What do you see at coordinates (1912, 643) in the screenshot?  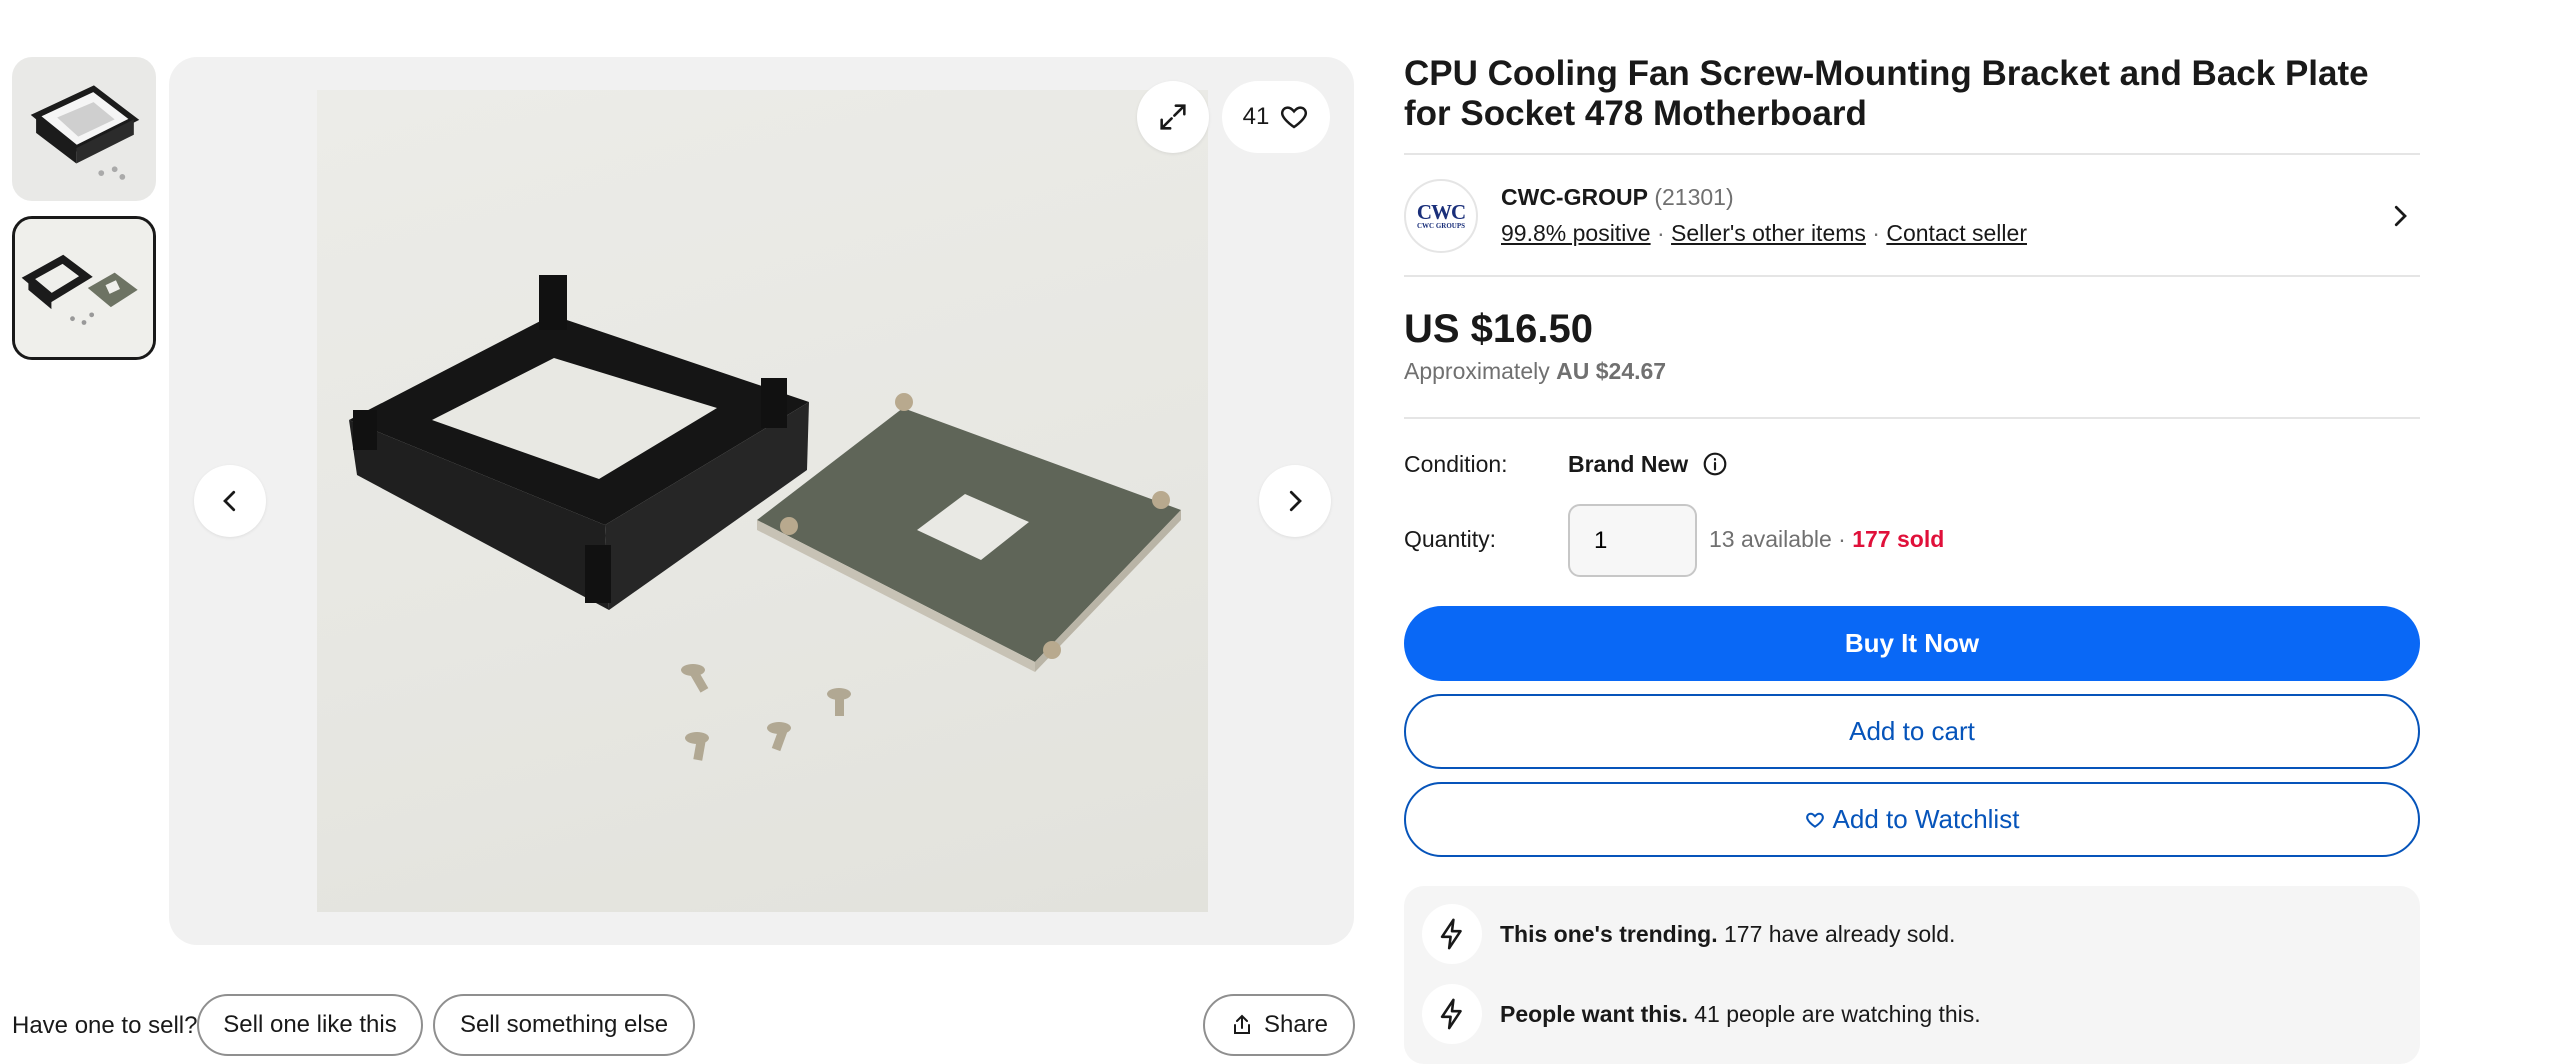 I see `buy-it-now-button: Buy It Now` at bounding box center [1912, 643].